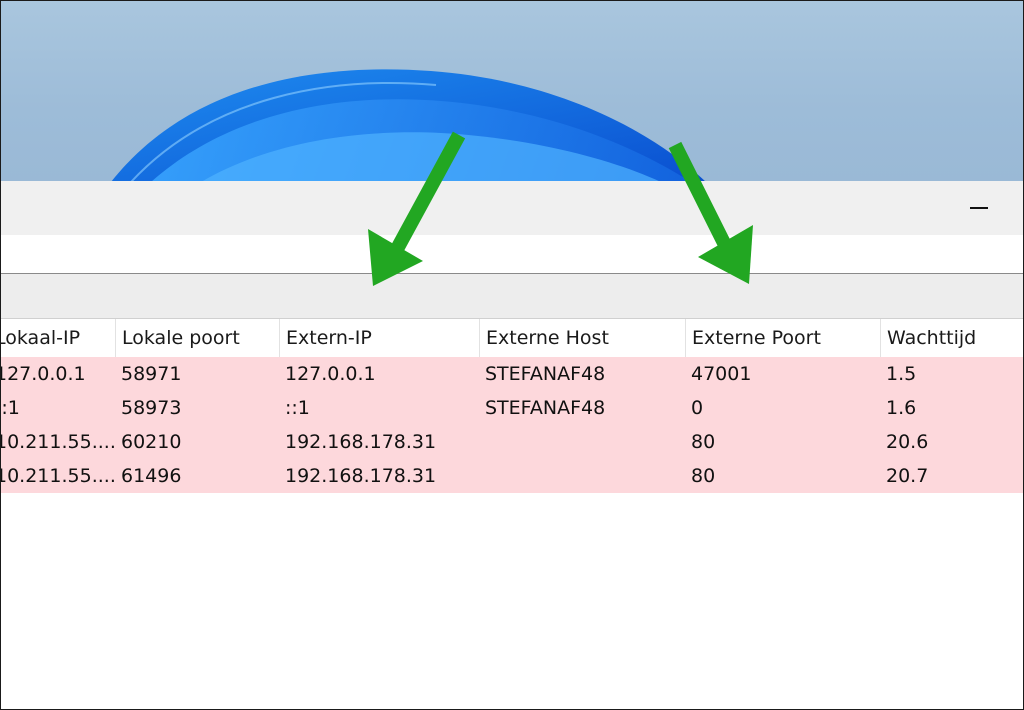 This screenshot has height=710, width=1024. I want to click on cell-lokale-poort: 58971, so click(151, 374).